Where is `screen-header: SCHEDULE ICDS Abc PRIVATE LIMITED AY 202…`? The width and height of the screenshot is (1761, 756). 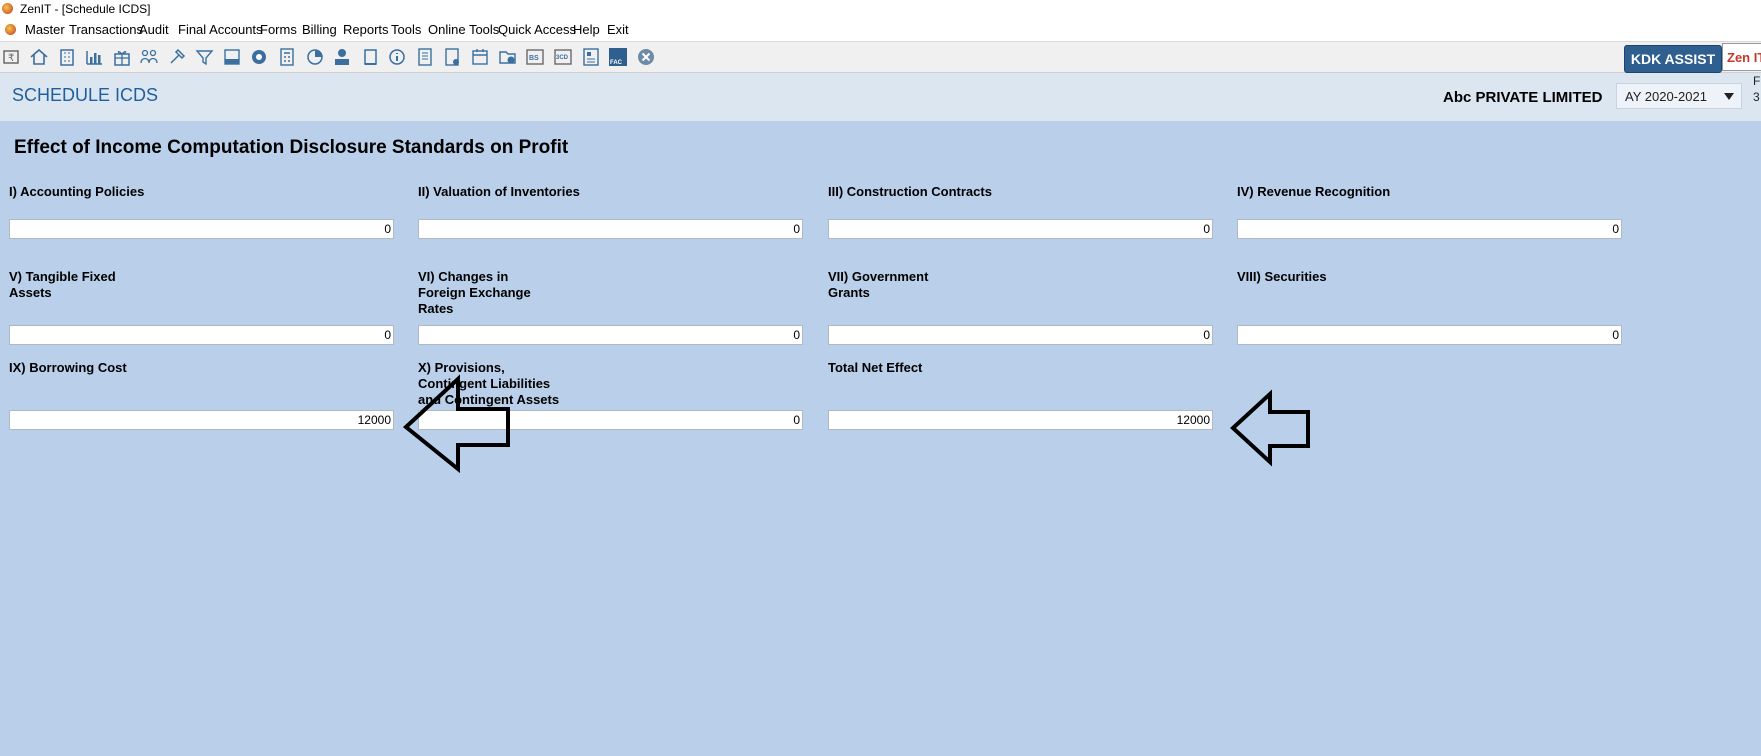 screen-header: SCHEDULE ICDS Abc PRIVATE LIMITED AY 202… is located at coordinates (880, 97).